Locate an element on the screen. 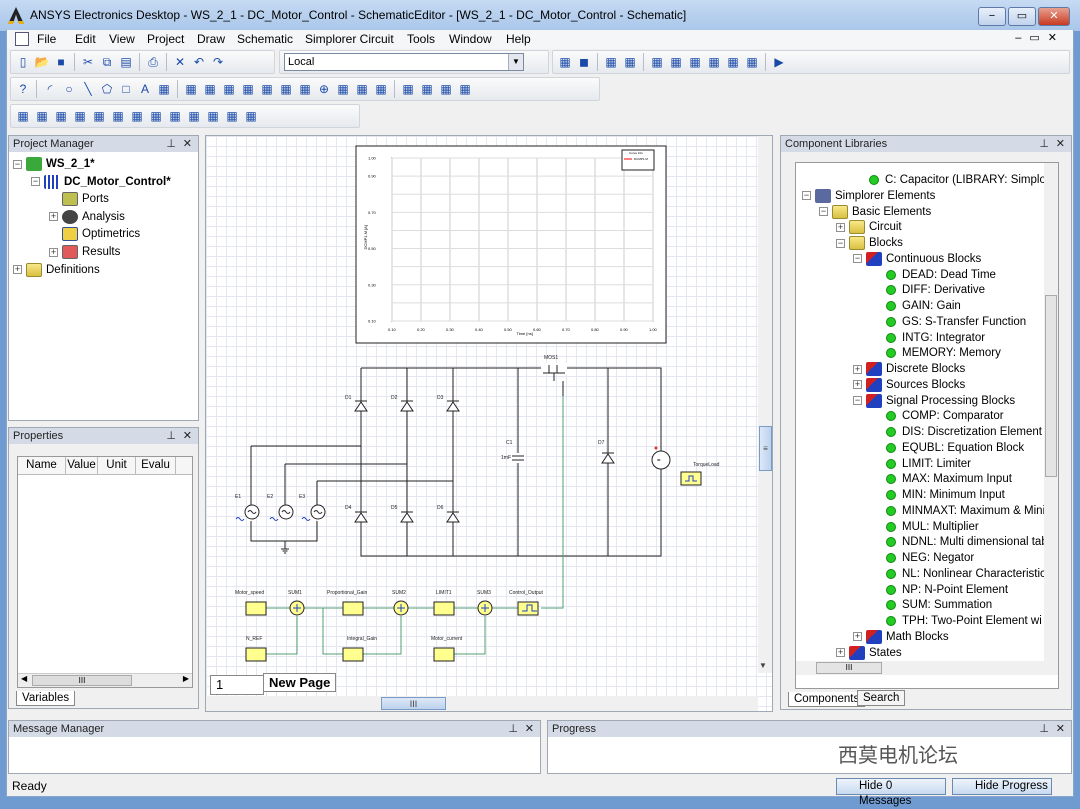  ruler-icon: ▦ is located at coordinates (446, 89).